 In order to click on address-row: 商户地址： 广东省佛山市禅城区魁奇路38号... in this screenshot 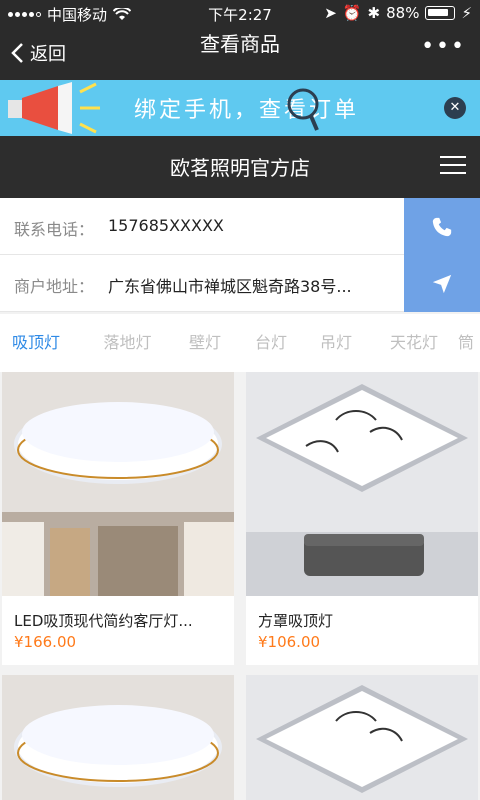, I will do `click(240, 283)`.